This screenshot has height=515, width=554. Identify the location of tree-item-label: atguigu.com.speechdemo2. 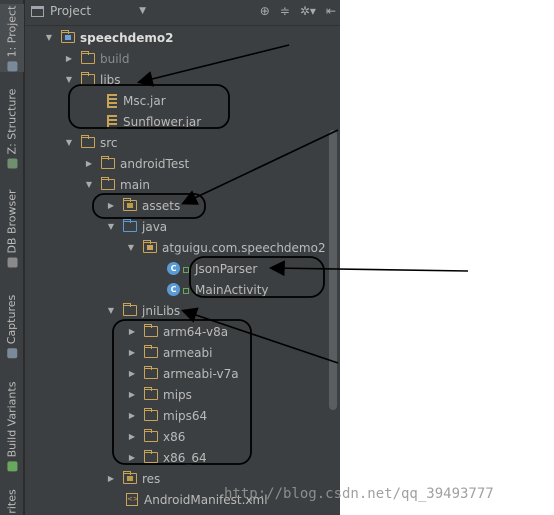
(244, 247).